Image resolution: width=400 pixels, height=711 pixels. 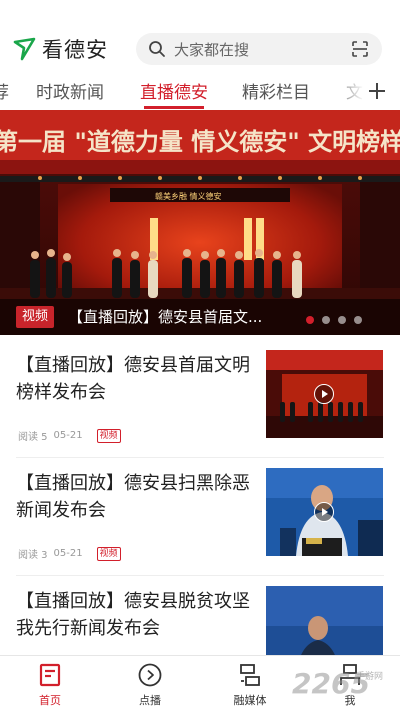 I want to click on channel-tabs: 荐 时政新闻 直播德安 精彩栏目 文, so click(x=200, y=90).